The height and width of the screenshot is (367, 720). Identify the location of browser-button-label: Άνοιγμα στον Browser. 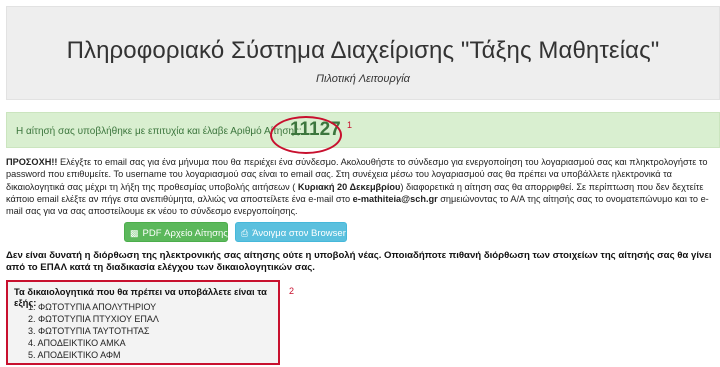
(299, 233).